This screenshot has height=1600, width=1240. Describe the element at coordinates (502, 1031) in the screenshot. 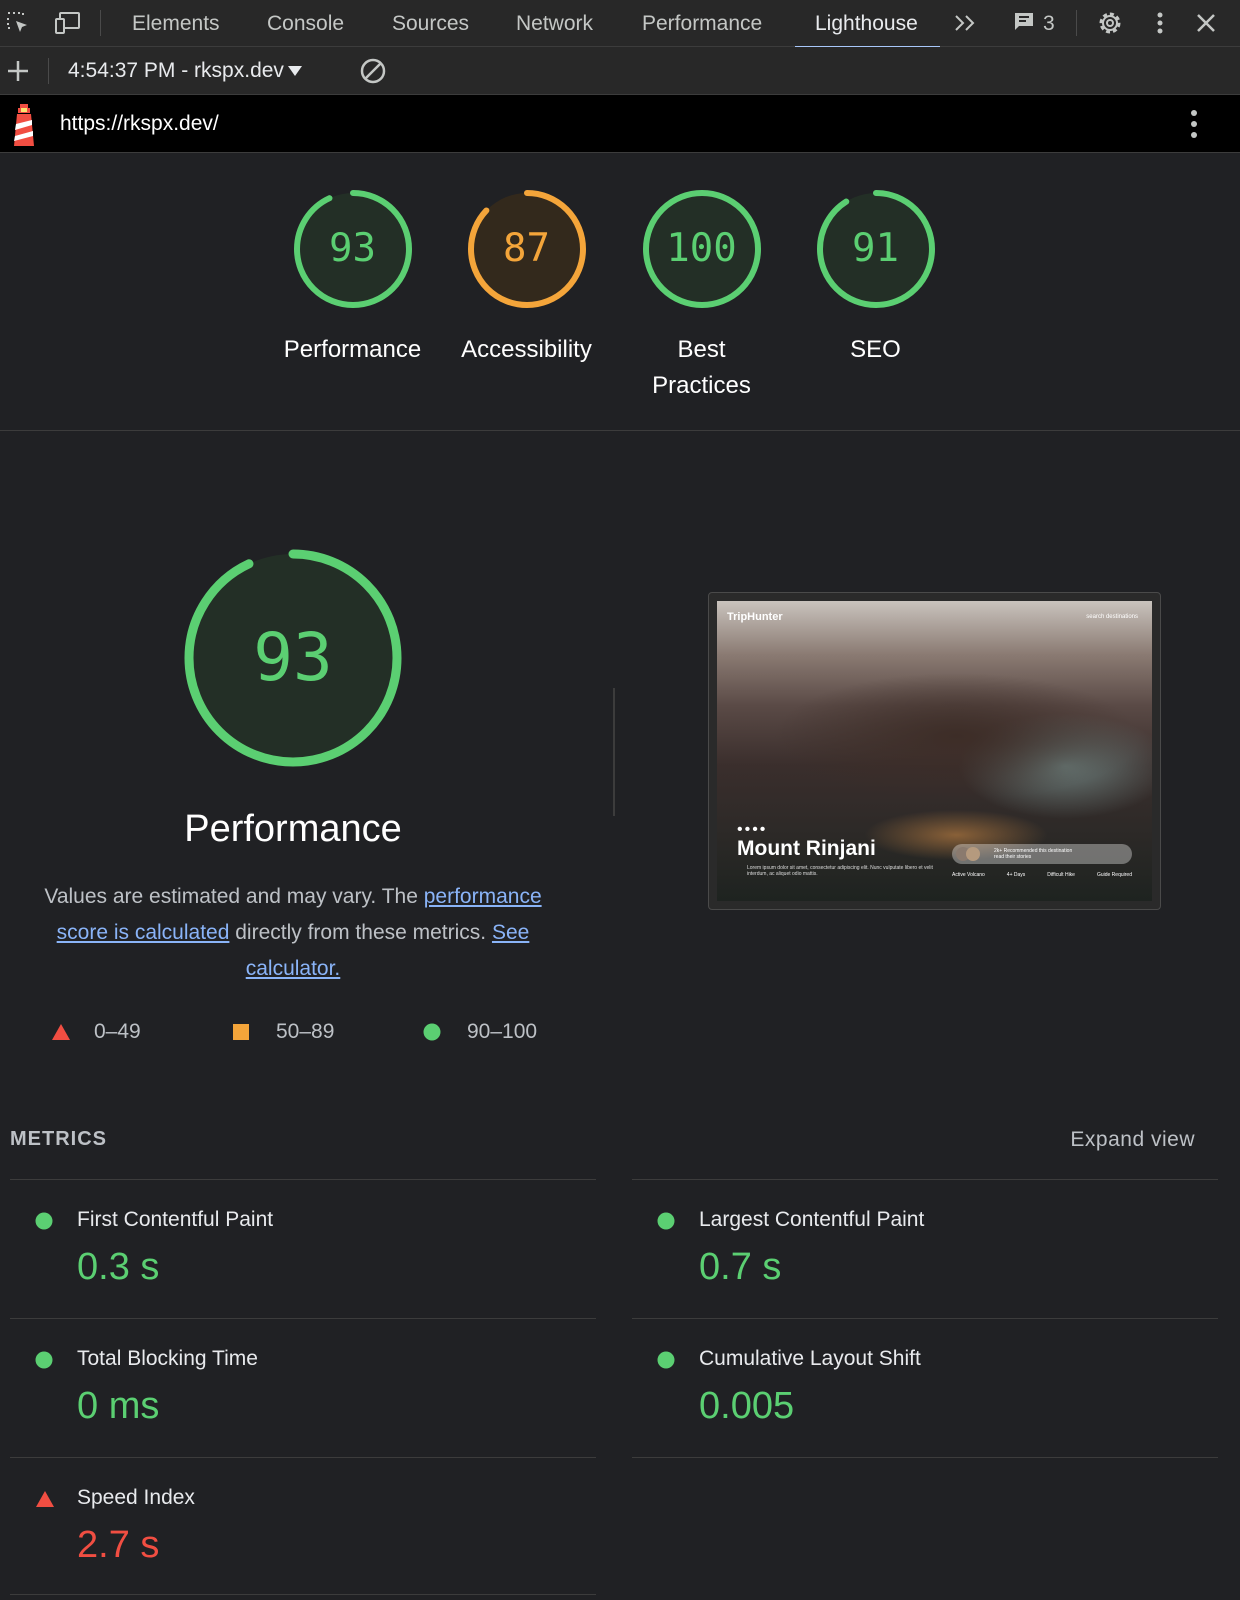

I see `legend-range: 90–100` at that location.